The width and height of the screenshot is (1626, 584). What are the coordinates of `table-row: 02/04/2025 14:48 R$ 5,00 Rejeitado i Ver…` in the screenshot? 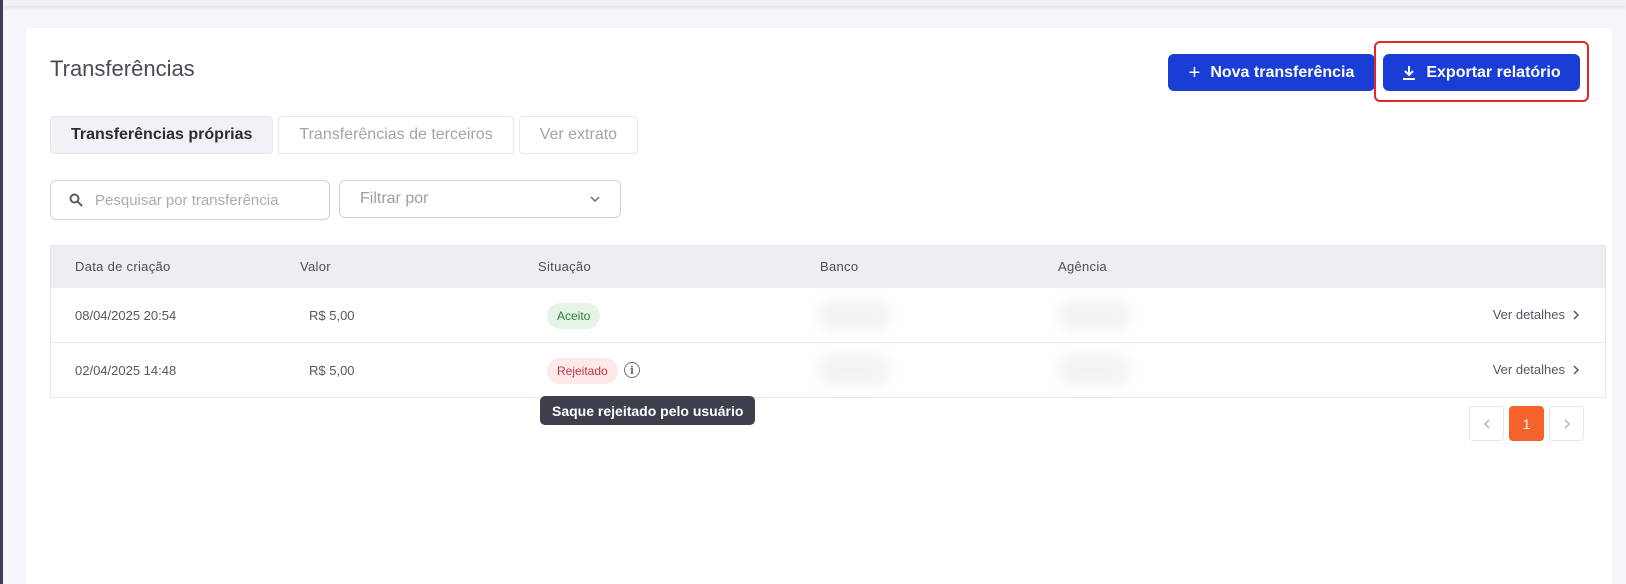 It's located at (828, 370).